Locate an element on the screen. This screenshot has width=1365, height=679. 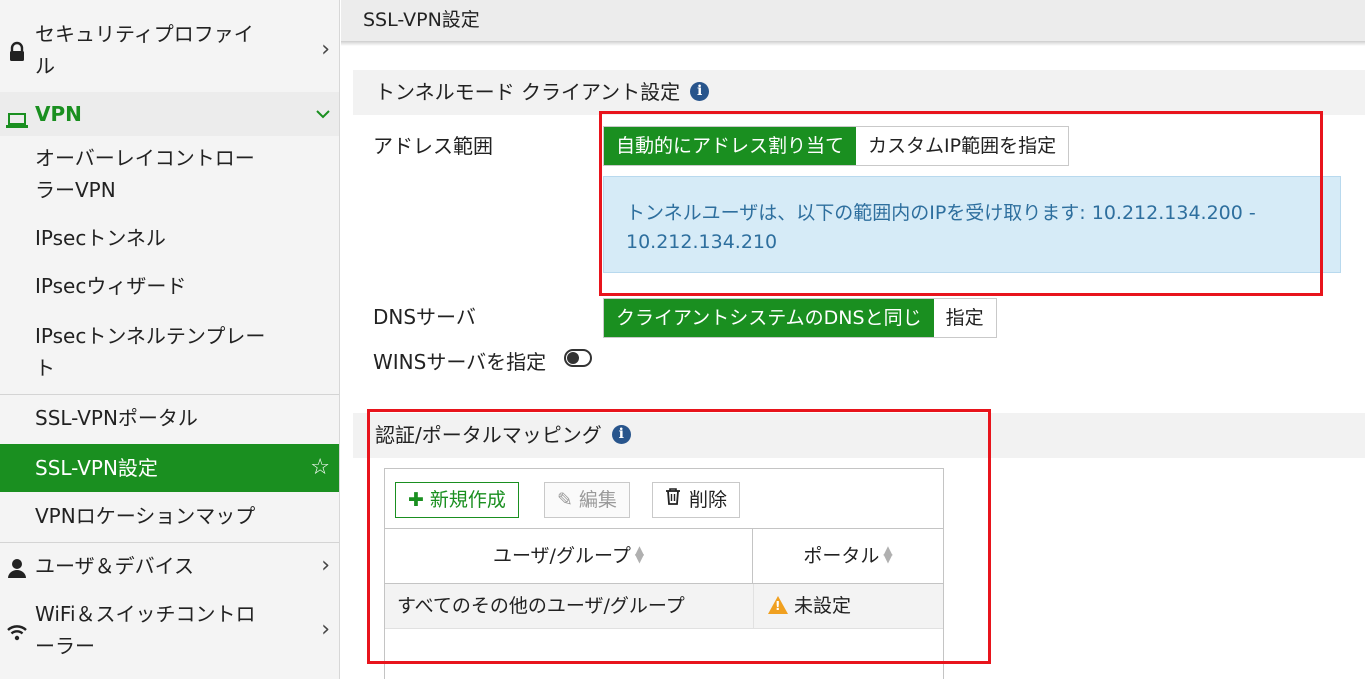
sidebar-item-label: セキュリティプロファイ is located at coordinates (144, 34).